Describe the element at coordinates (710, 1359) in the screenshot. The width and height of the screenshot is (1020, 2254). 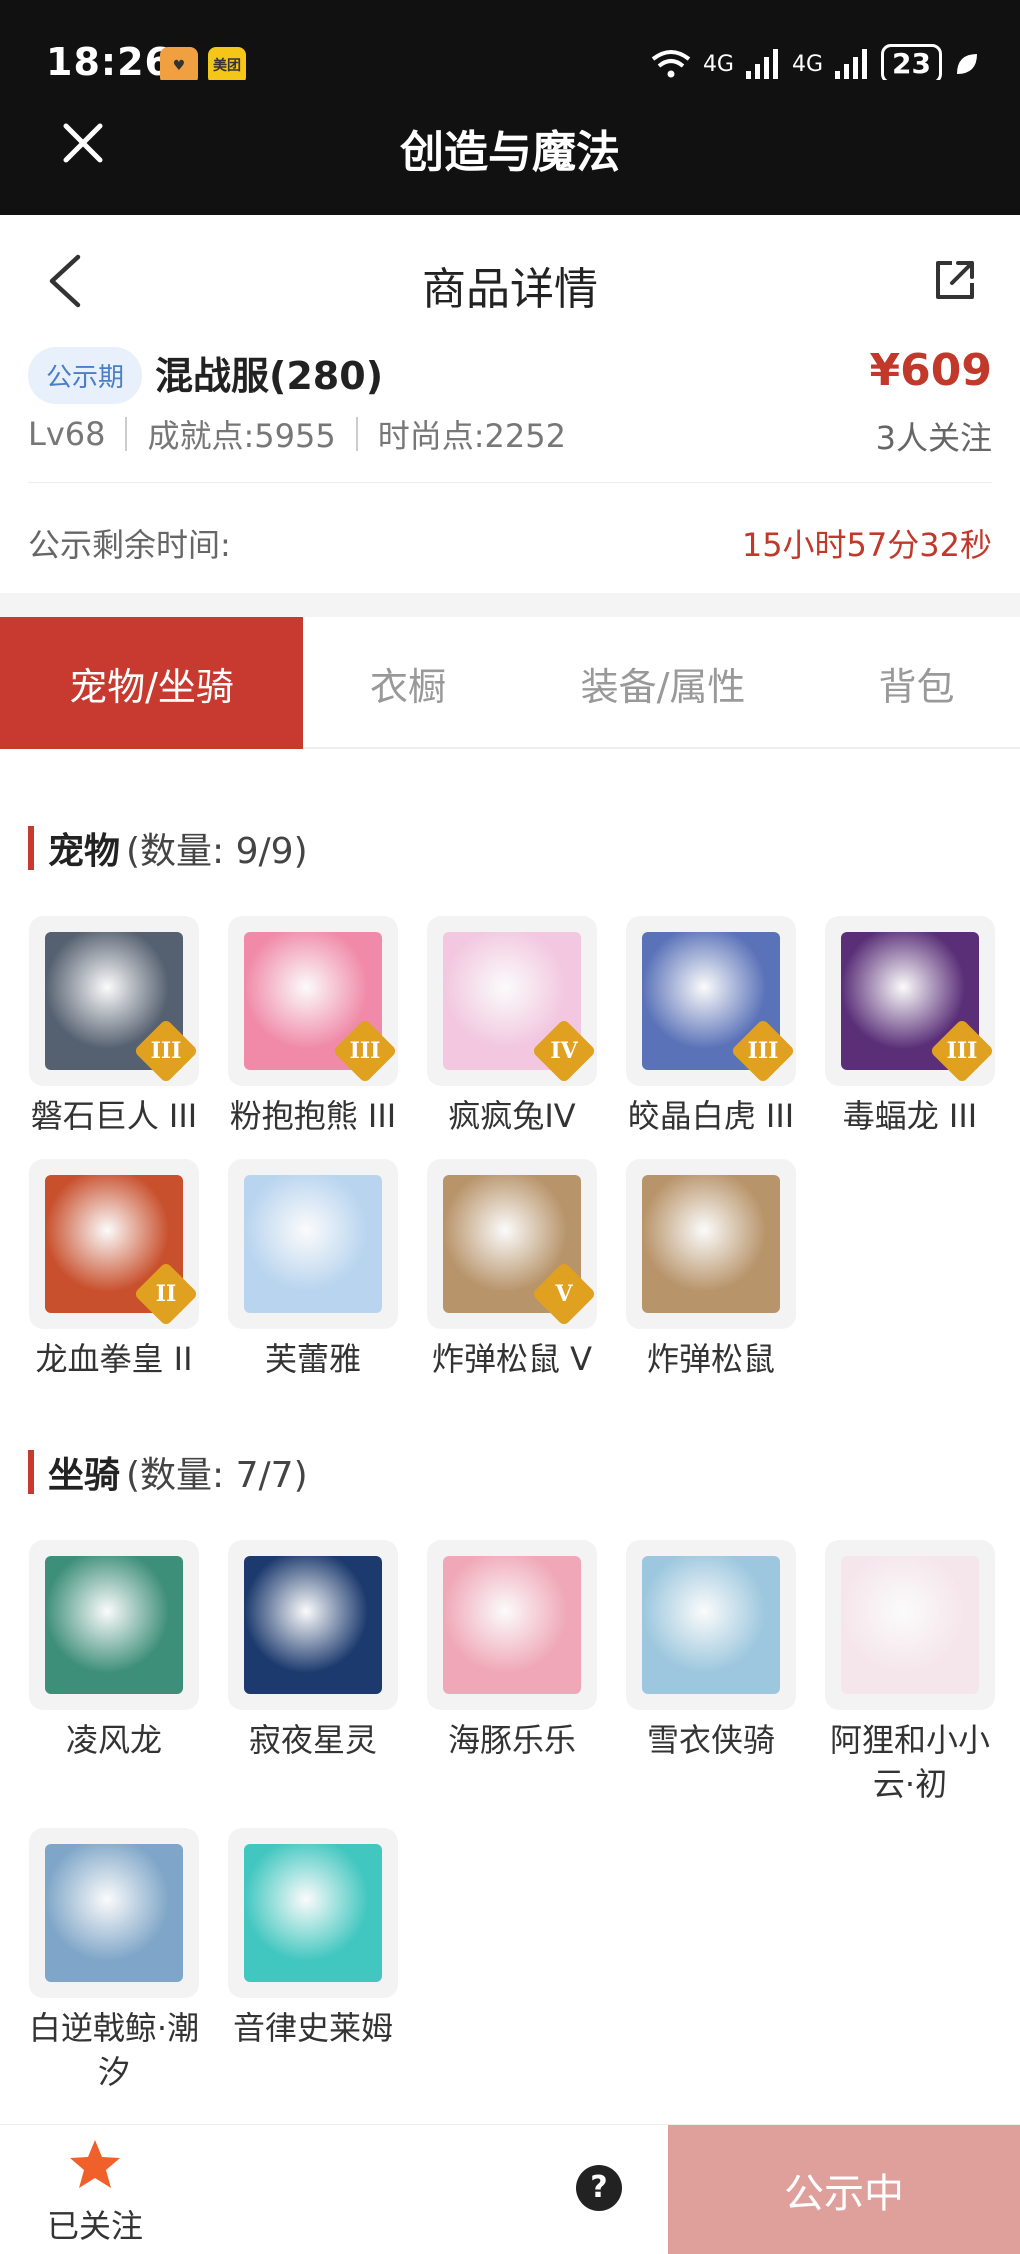
I see `pet-name: 炸弹松鼠` at that location.